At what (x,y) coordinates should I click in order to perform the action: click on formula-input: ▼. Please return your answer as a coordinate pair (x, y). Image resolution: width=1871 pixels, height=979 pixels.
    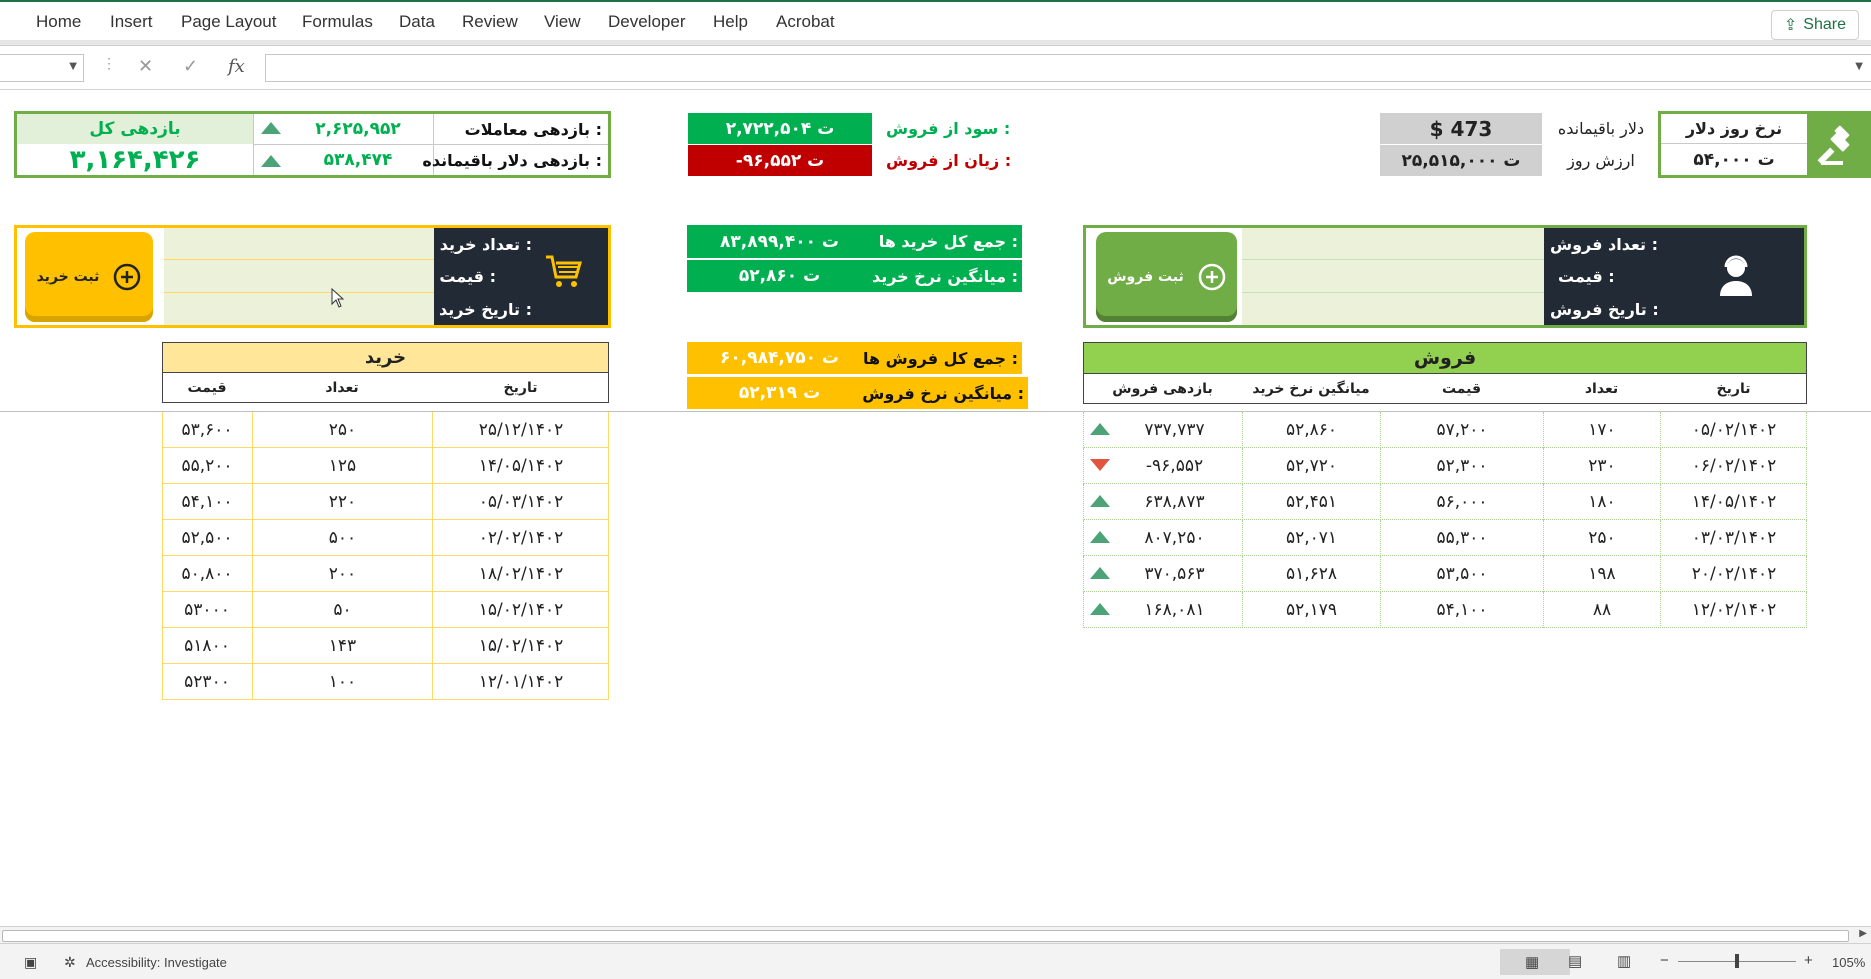
    Looking at the image, I should click on (1068, 68).